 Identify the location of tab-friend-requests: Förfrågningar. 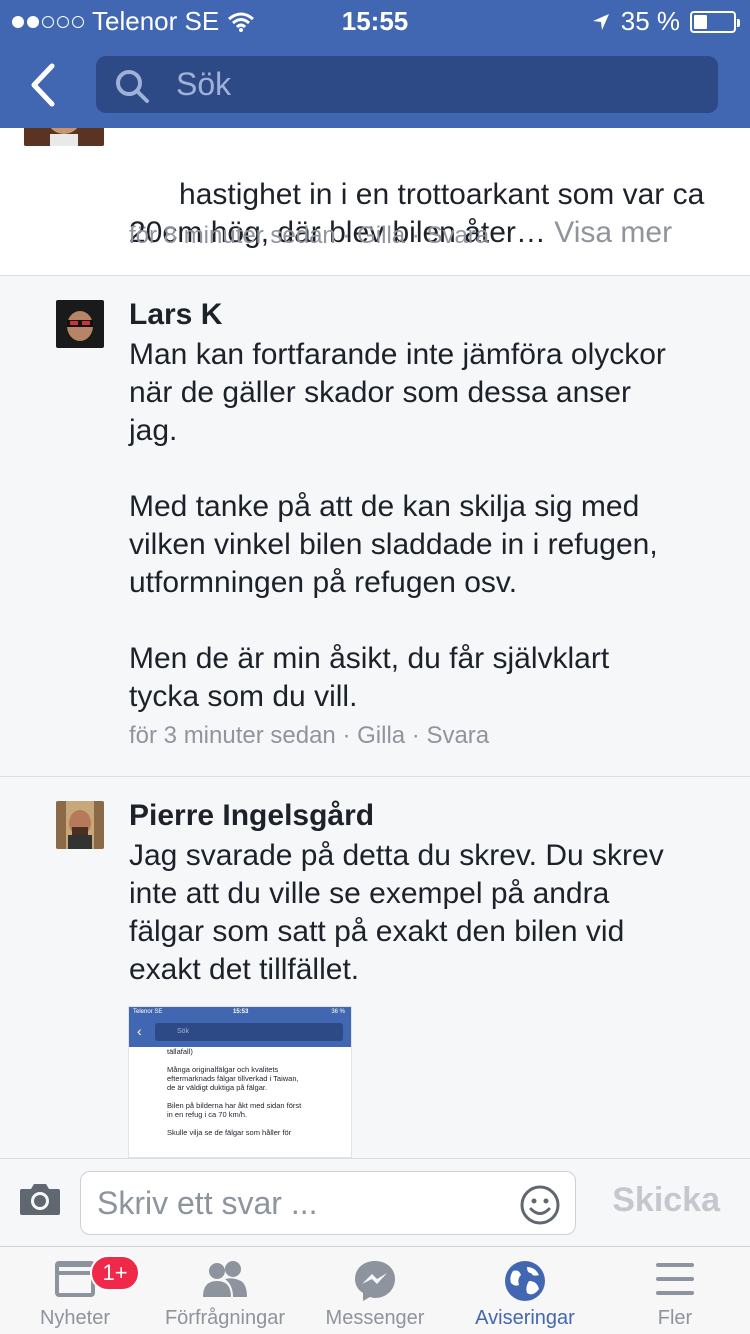
(225, 1290).